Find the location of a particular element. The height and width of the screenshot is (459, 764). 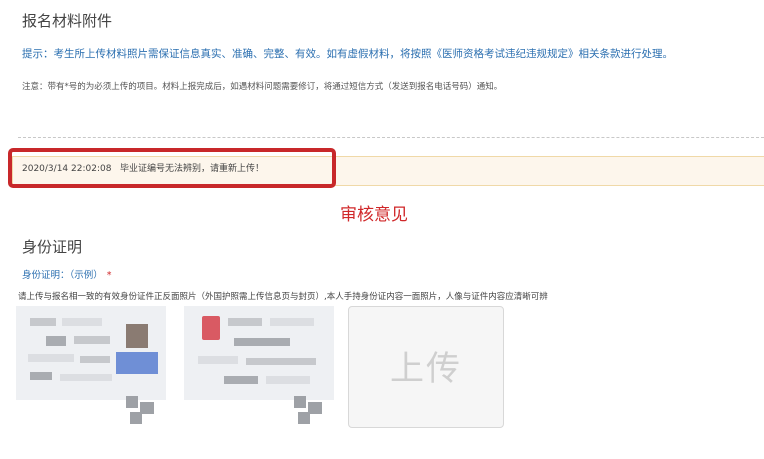

portrait-head is located at coordinates (137, 336).